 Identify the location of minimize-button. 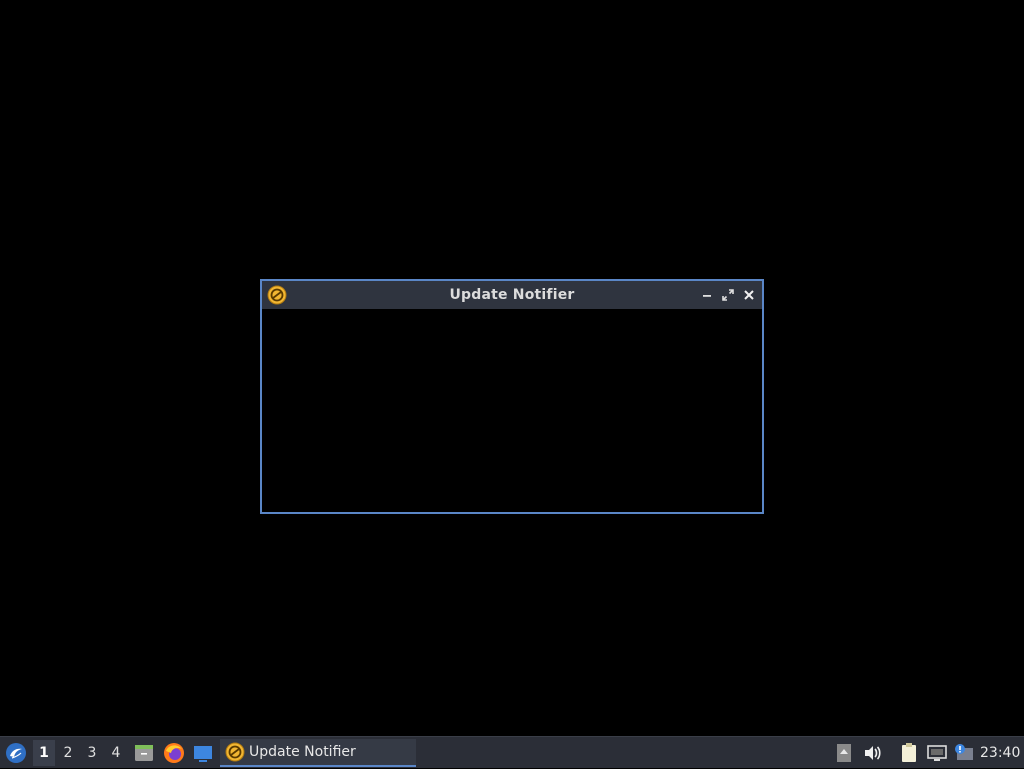
(707, 295).